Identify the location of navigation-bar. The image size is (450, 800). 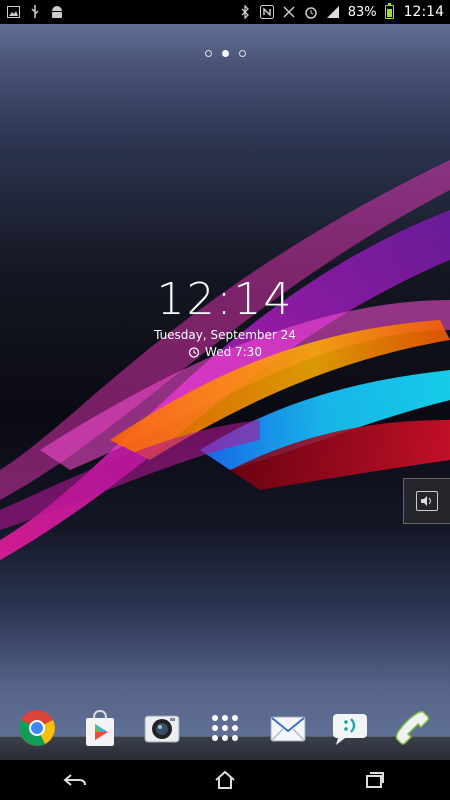
(225, 780).